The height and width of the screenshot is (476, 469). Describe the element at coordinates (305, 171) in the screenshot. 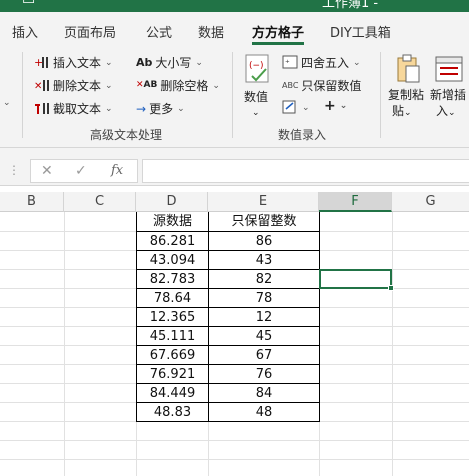

I see `formula-input` at that location.